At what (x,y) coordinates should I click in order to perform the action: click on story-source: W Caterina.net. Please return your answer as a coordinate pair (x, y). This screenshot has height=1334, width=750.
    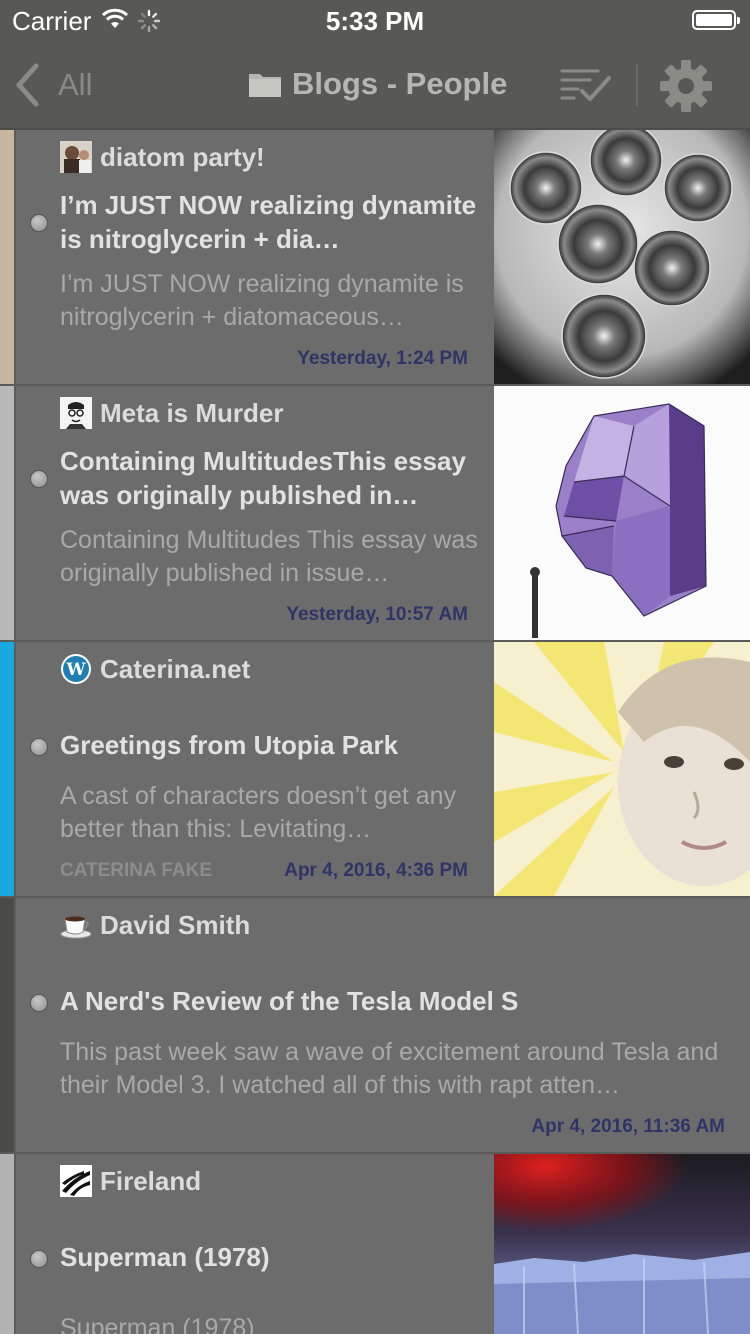
    Looking at the image, I should click on (155, 669).